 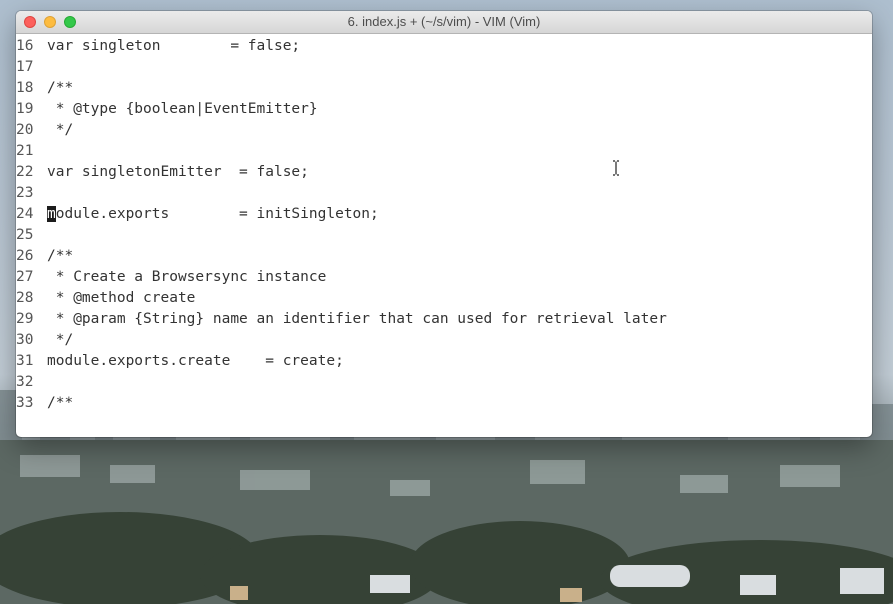 I want to click on line-number: 17, so click(x=25, y=67).